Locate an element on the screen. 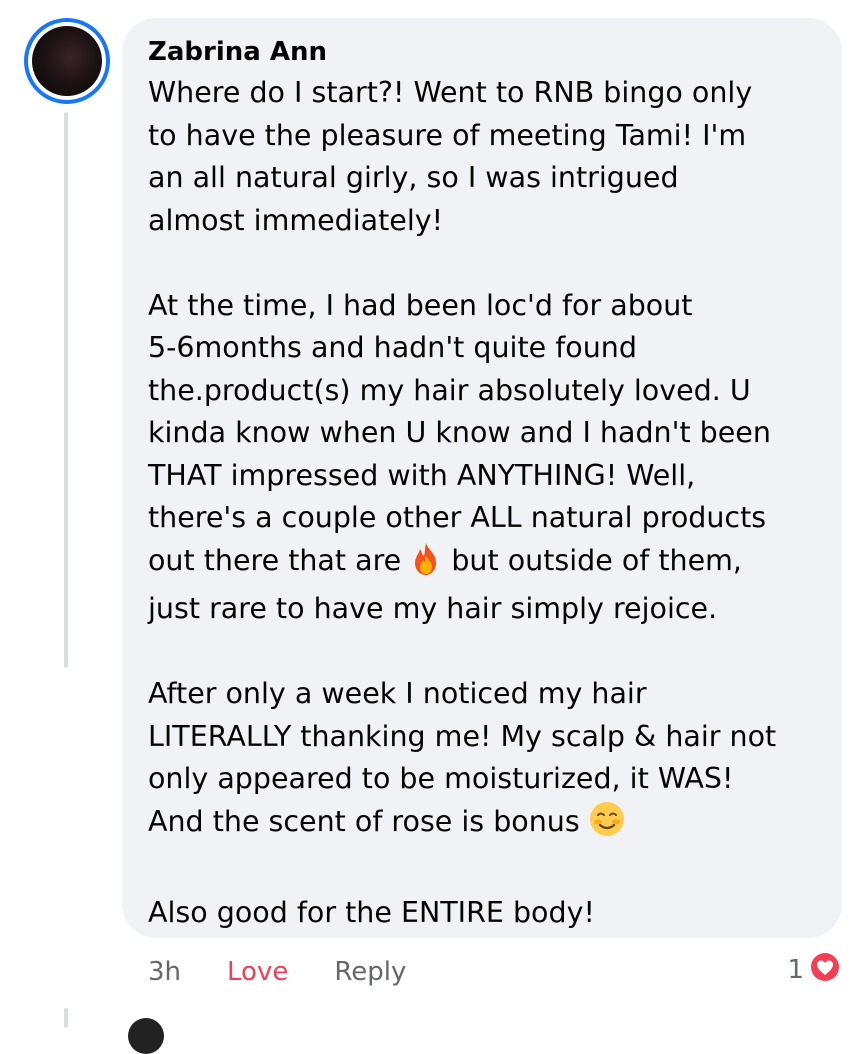 This screenshot has width=868, height=1054. comment-line-with-emoji: And the scent of rose is bonus is located at coordinates (482, 825).